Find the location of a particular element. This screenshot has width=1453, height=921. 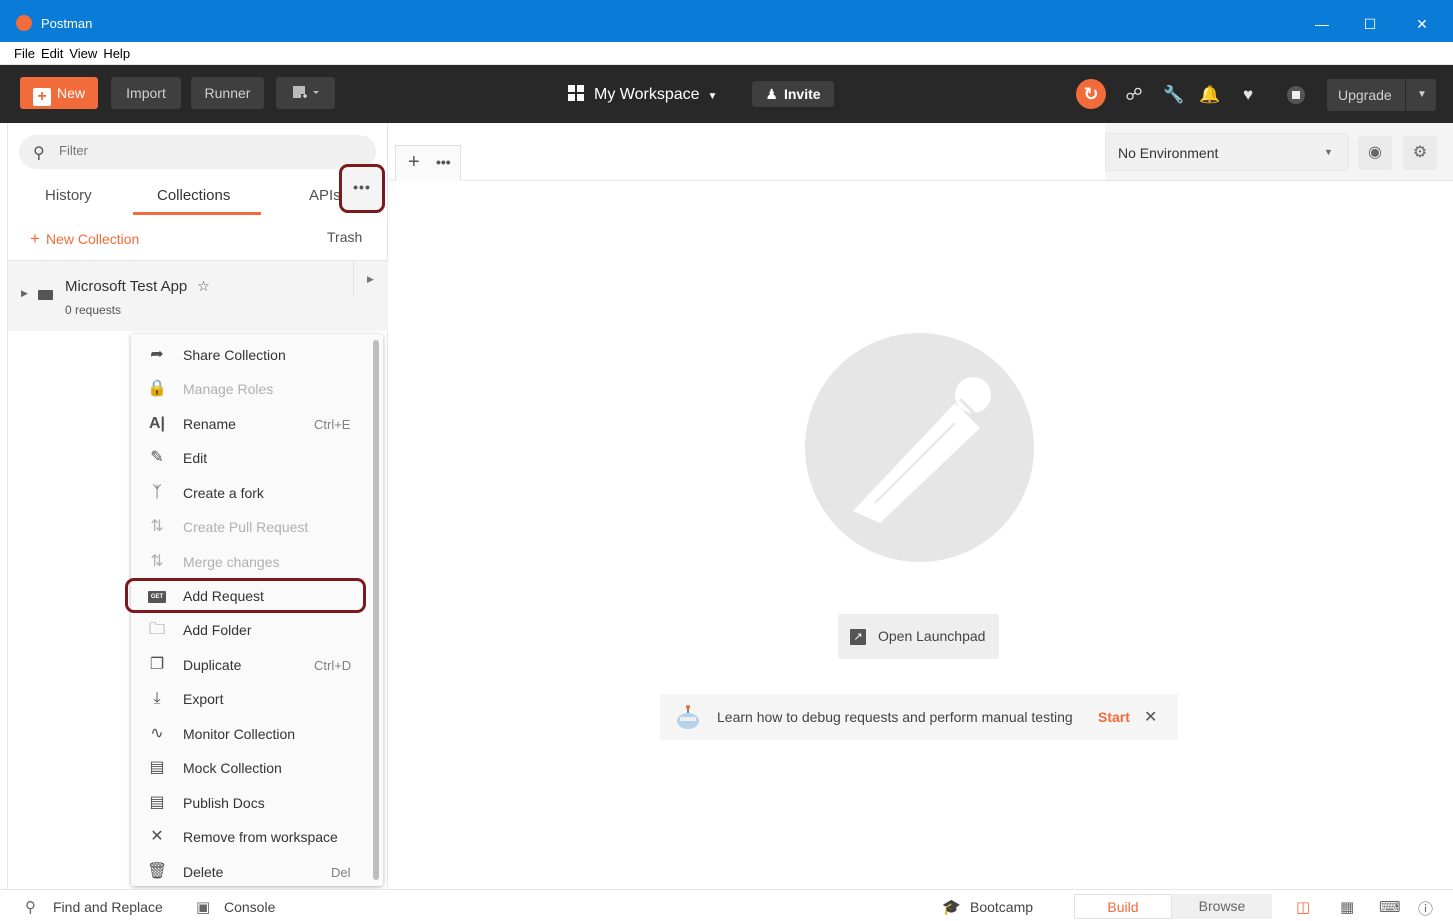

chevron-right-icon: ▶ is located at coordinates (24, 293).